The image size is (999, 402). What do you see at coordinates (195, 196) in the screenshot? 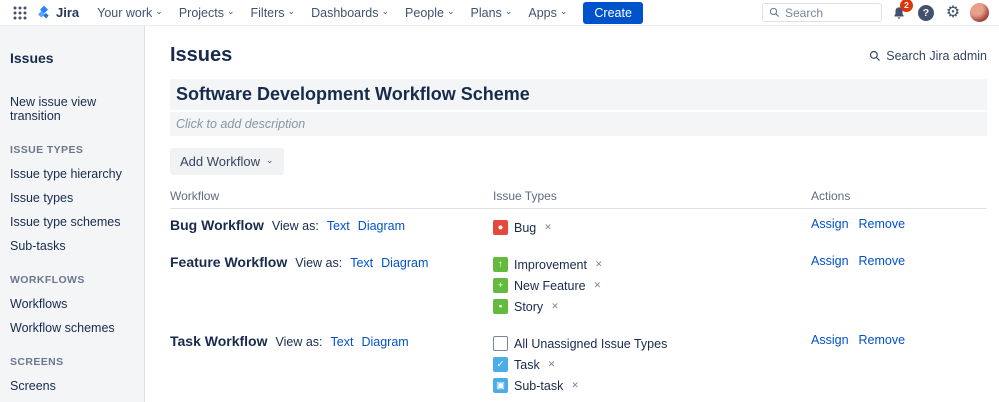
I see `column-header-workflow: Workflow` at bounding box center [195, 196].